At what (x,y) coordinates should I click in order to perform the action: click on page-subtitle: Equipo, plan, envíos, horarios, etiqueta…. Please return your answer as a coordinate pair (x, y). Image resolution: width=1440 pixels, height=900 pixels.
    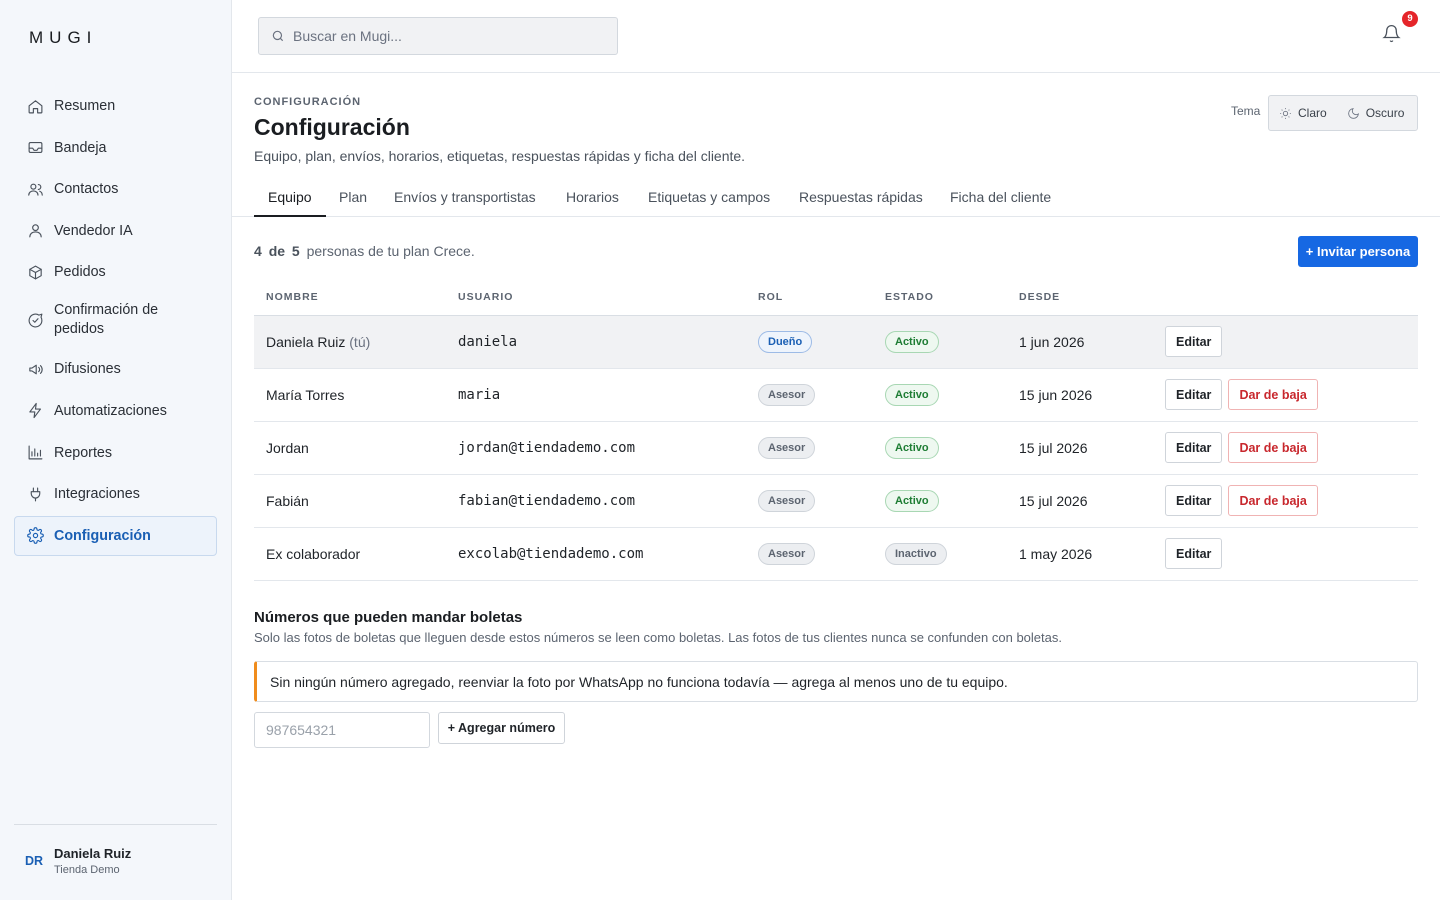
    Looking at the image, I should click on (500, 156).